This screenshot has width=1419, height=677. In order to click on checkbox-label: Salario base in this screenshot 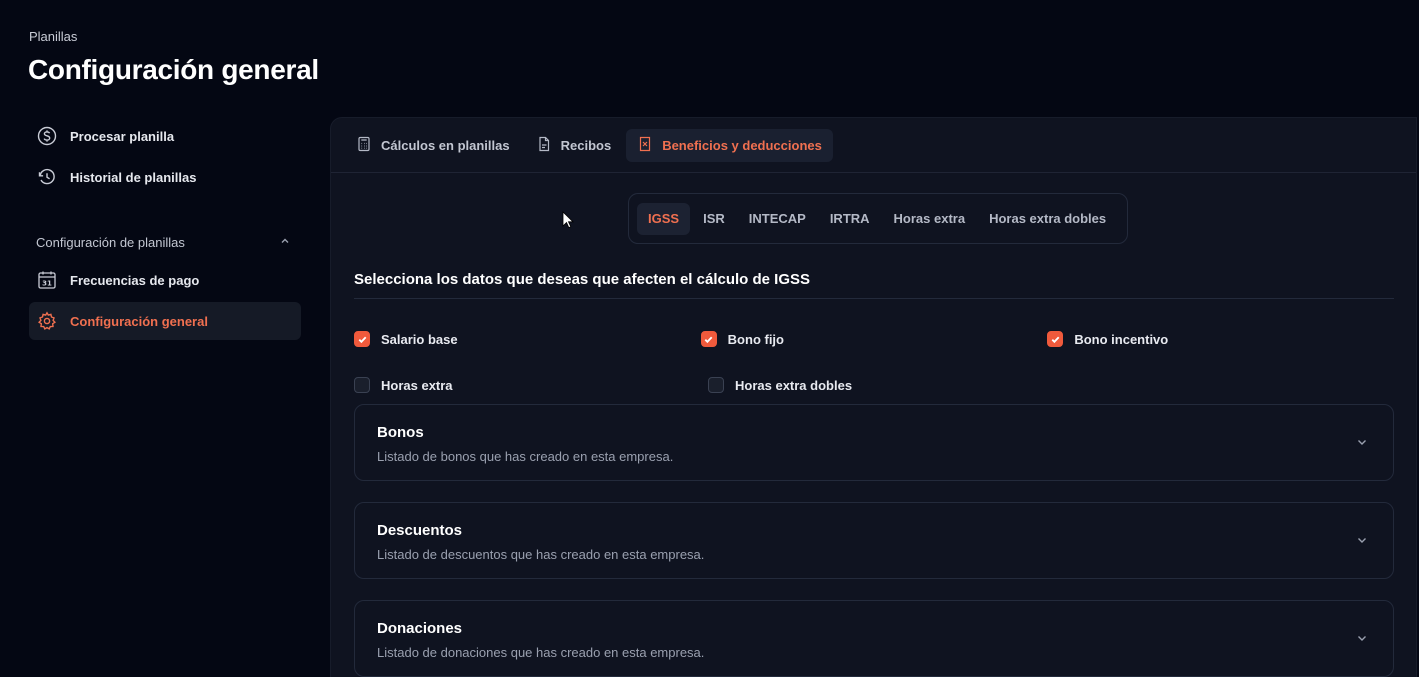, I will do `click(419, 339)`.